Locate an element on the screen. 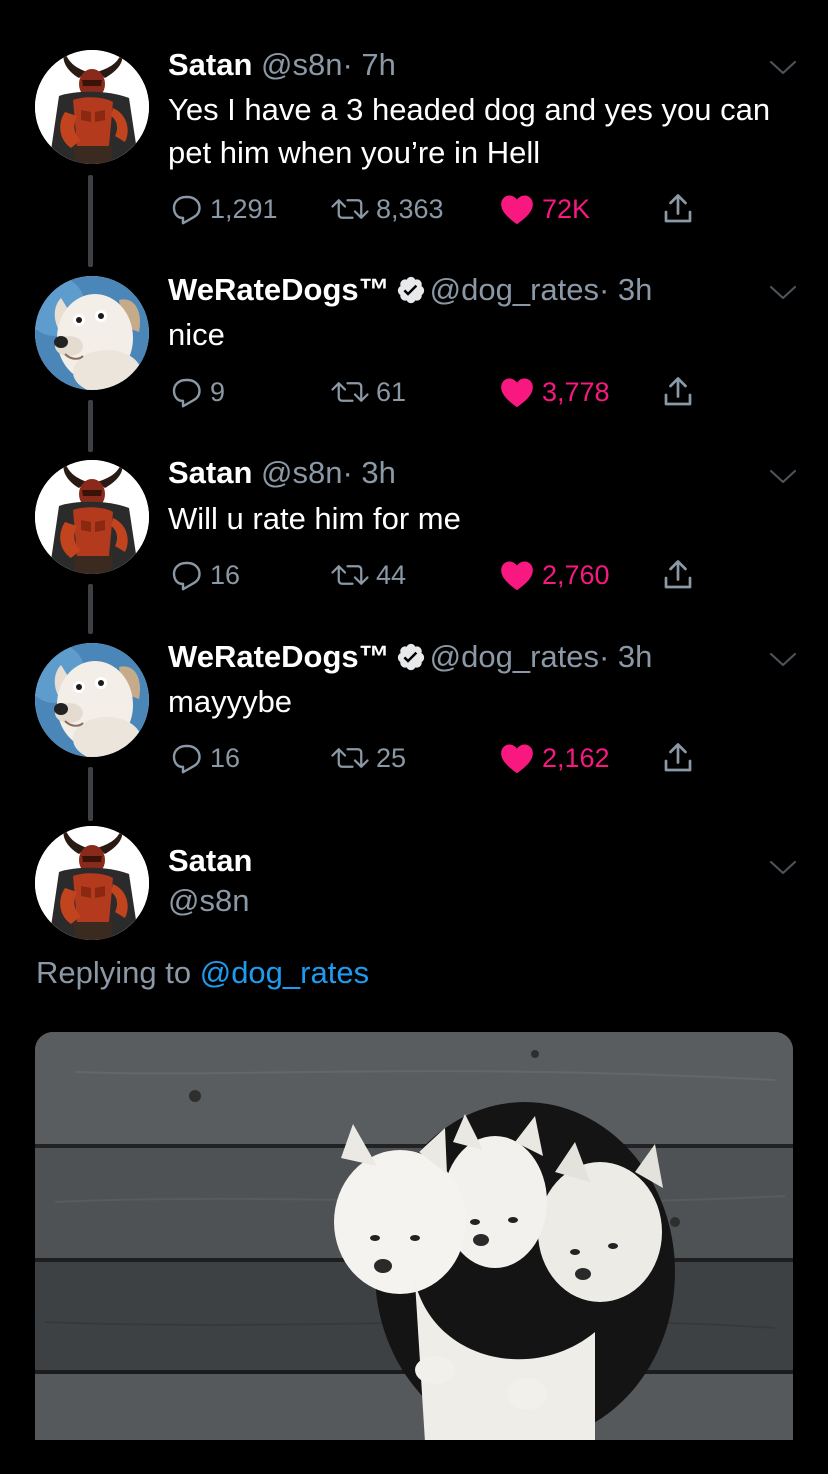 This screenshot has height=1474, width=828. replying-to: Replying to @dog_rates is located at coordinates (202, 973).